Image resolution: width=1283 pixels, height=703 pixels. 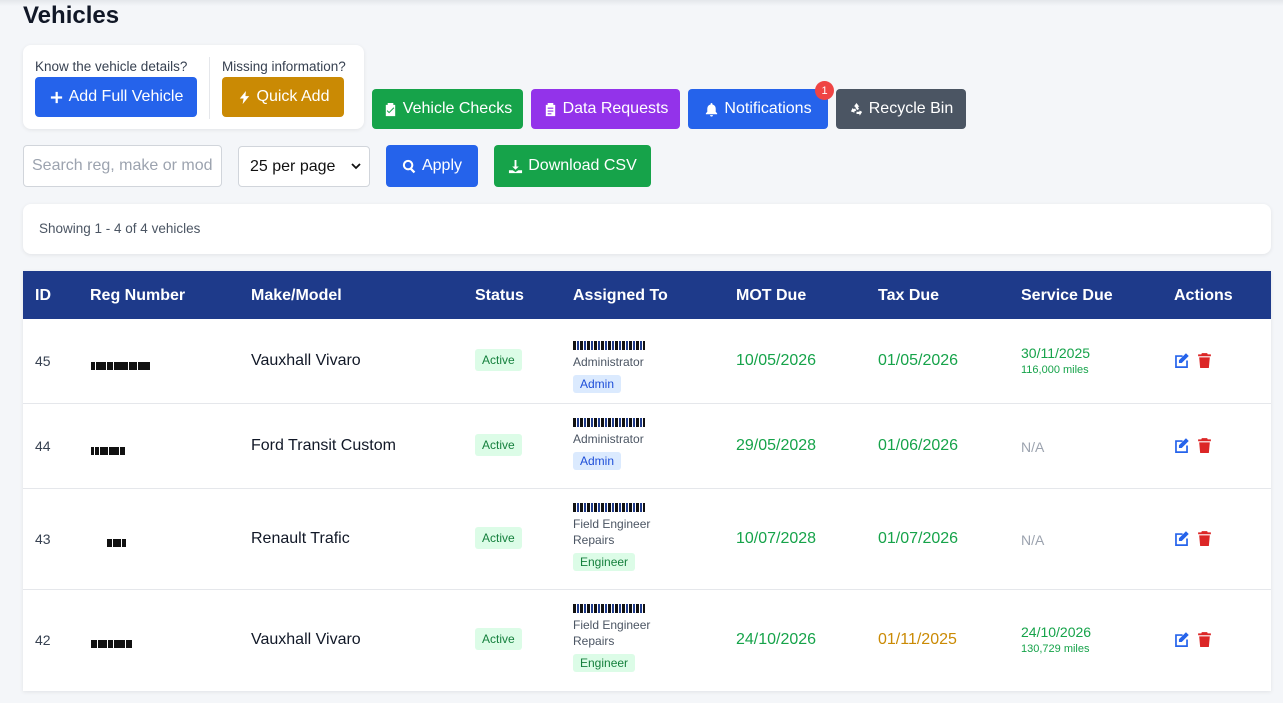 I want to click on mot-due: 24/10/2026, so click(x=776, y=639).